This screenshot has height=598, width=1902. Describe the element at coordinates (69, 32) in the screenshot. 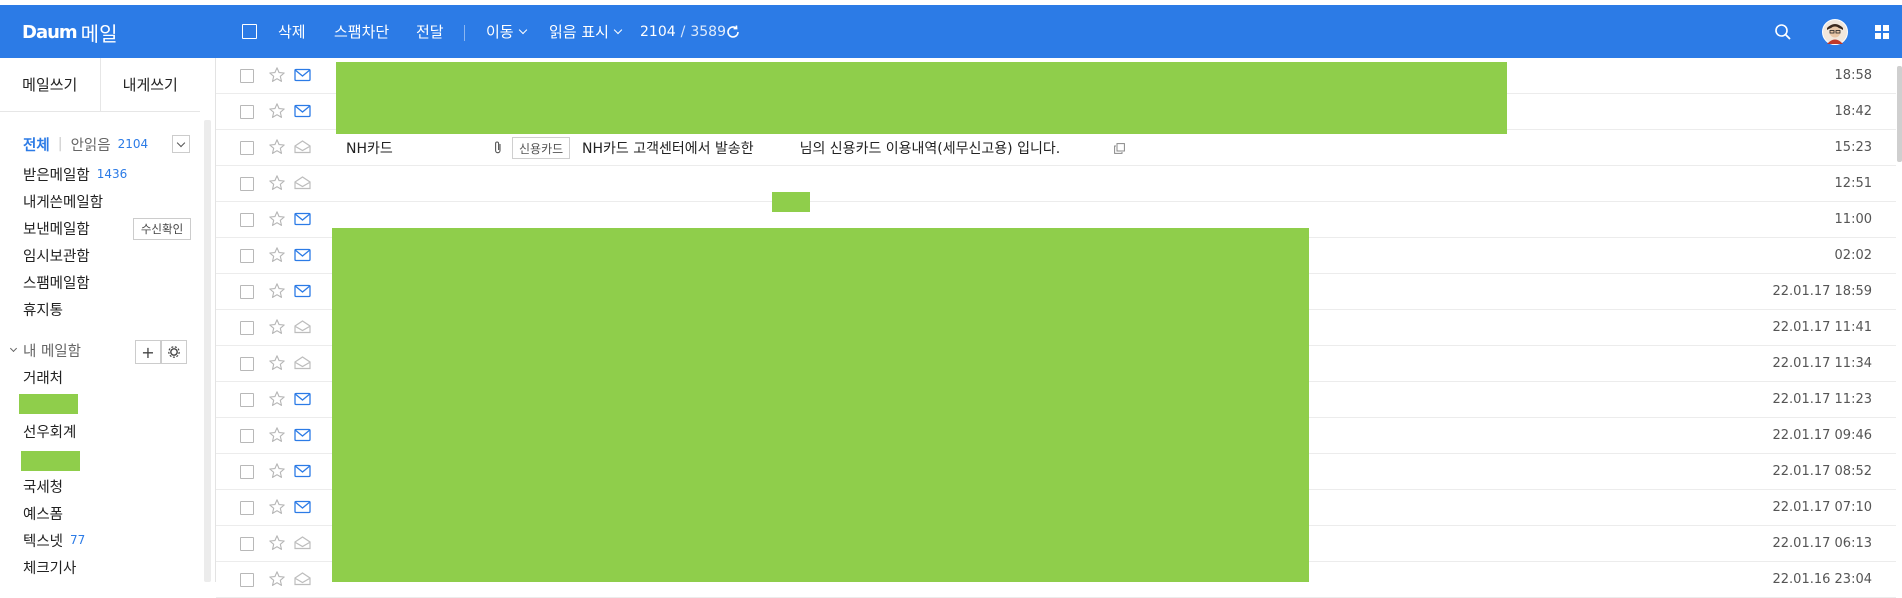

I see `daum-mail-logo: Daum 메일` at that location.